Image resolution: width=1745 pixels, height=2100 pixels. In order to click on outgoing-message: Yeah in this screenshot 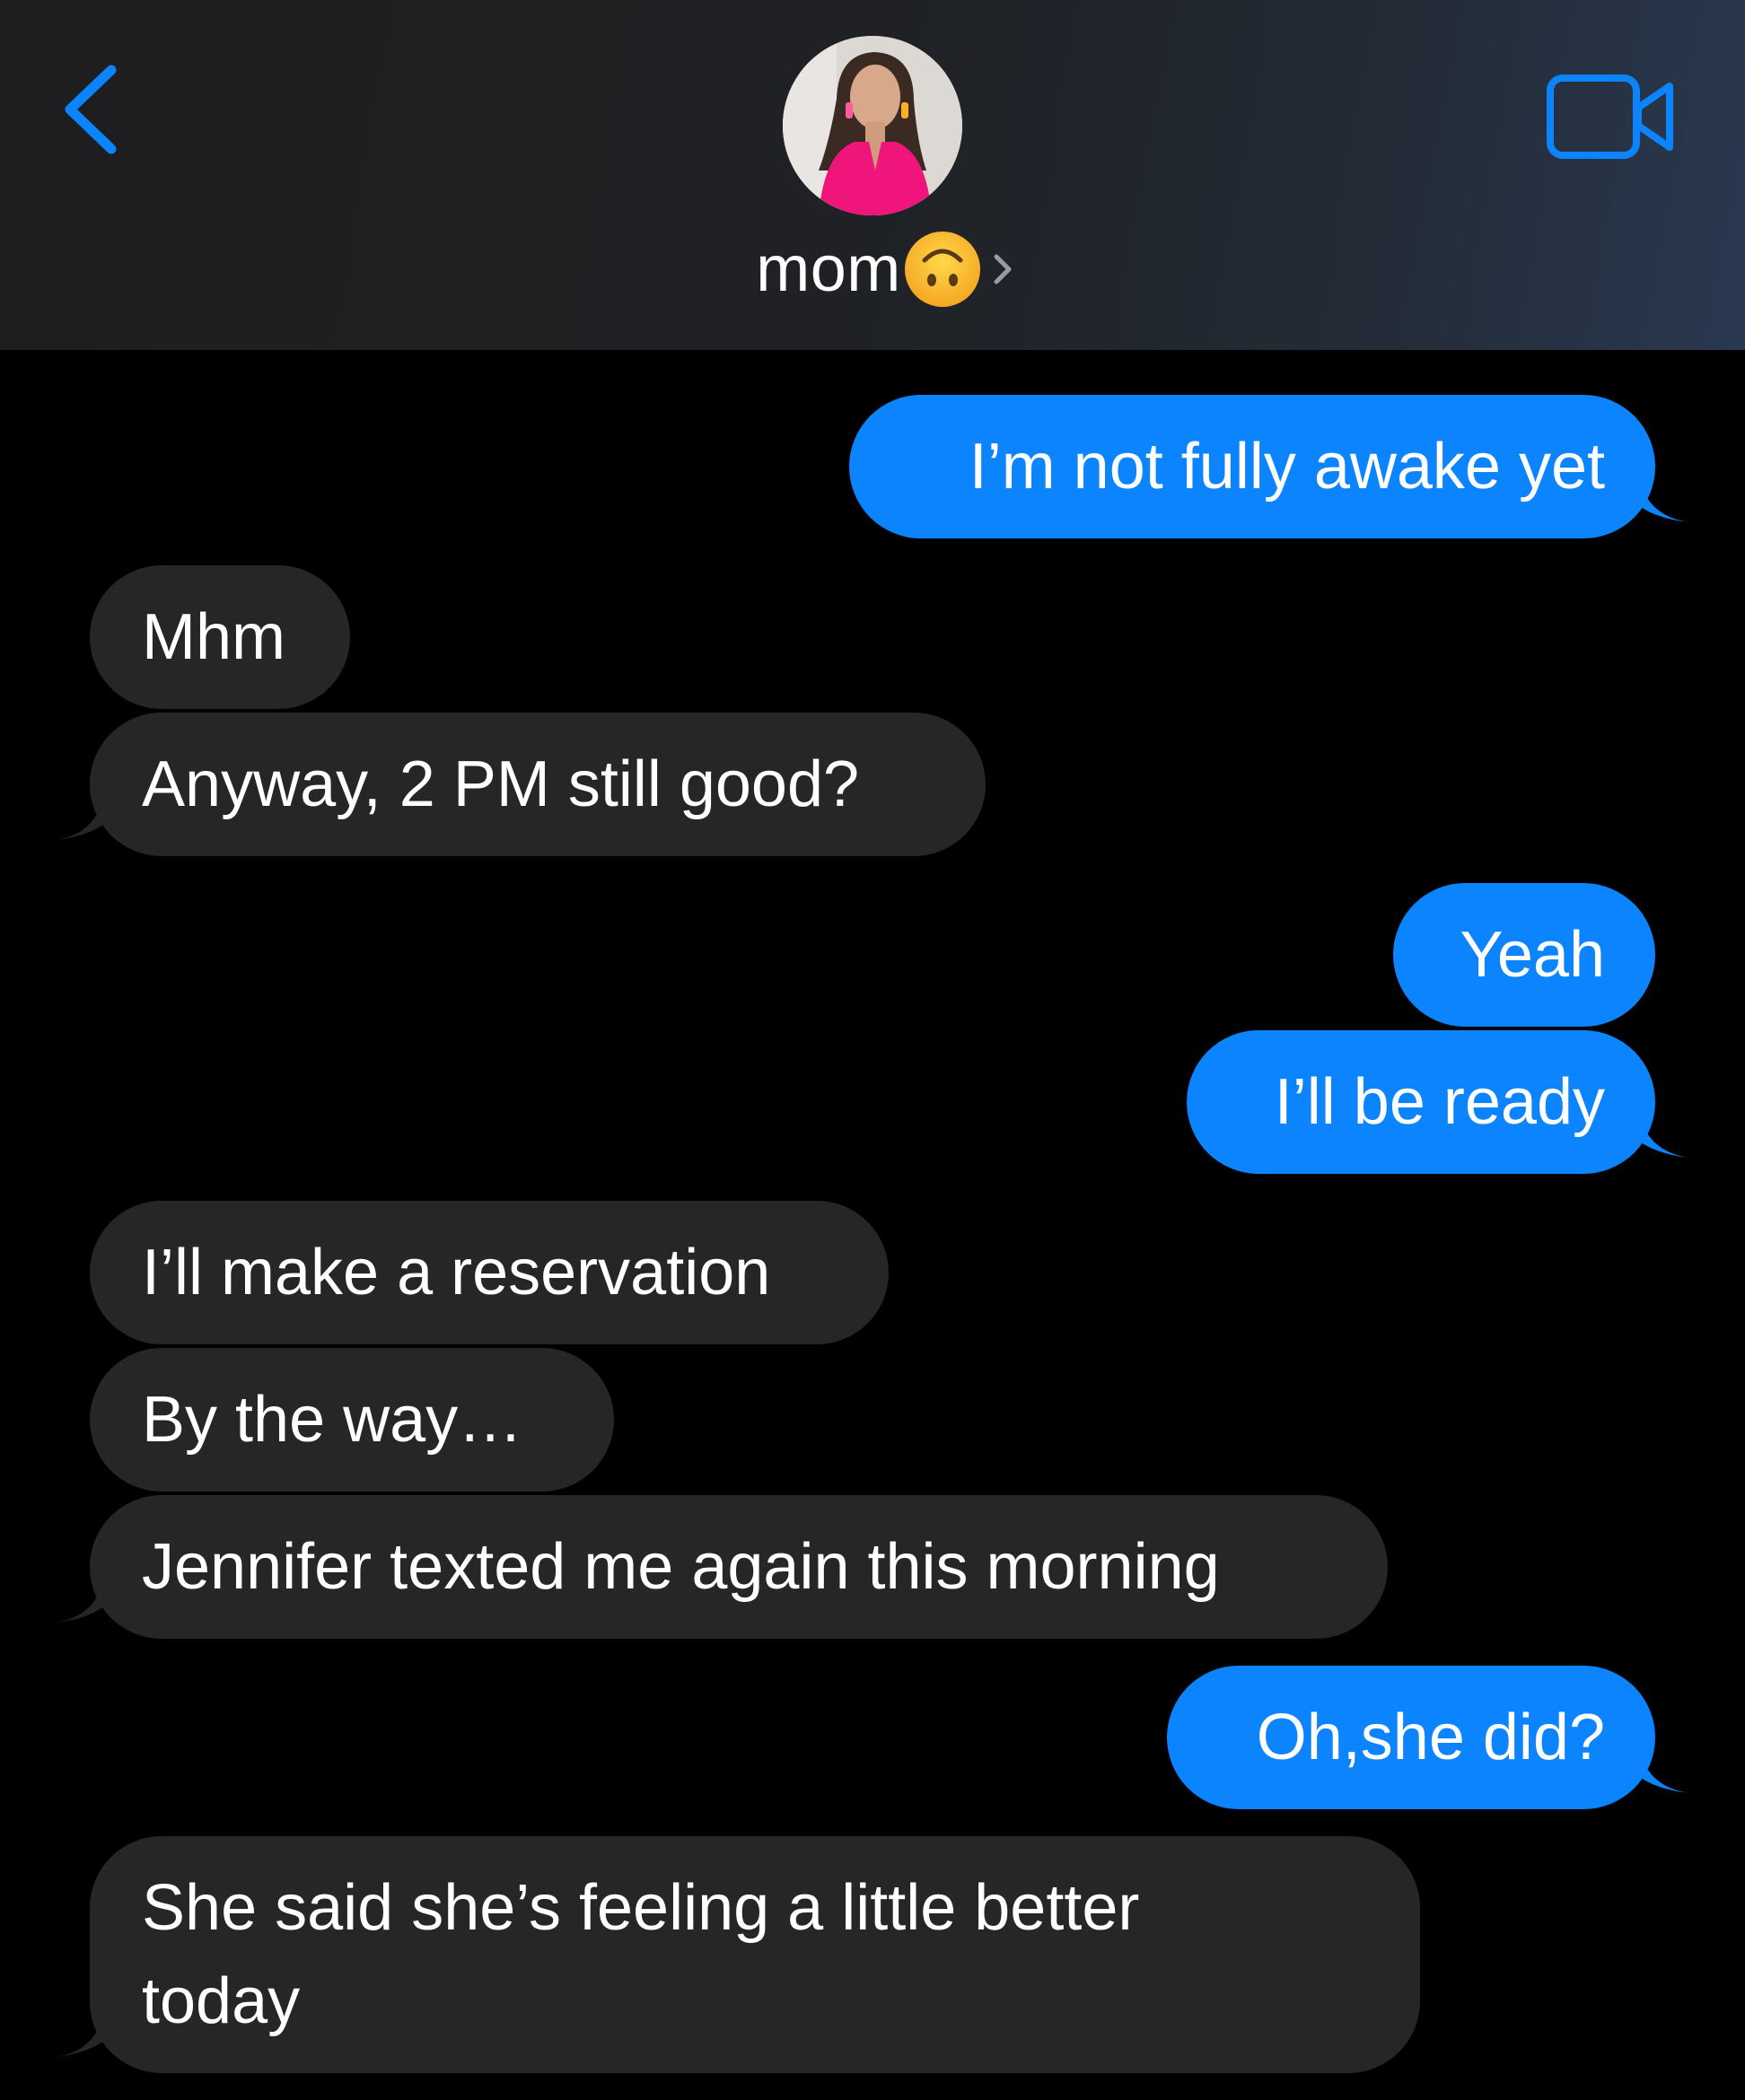, I will do `click(1524, 955)`.